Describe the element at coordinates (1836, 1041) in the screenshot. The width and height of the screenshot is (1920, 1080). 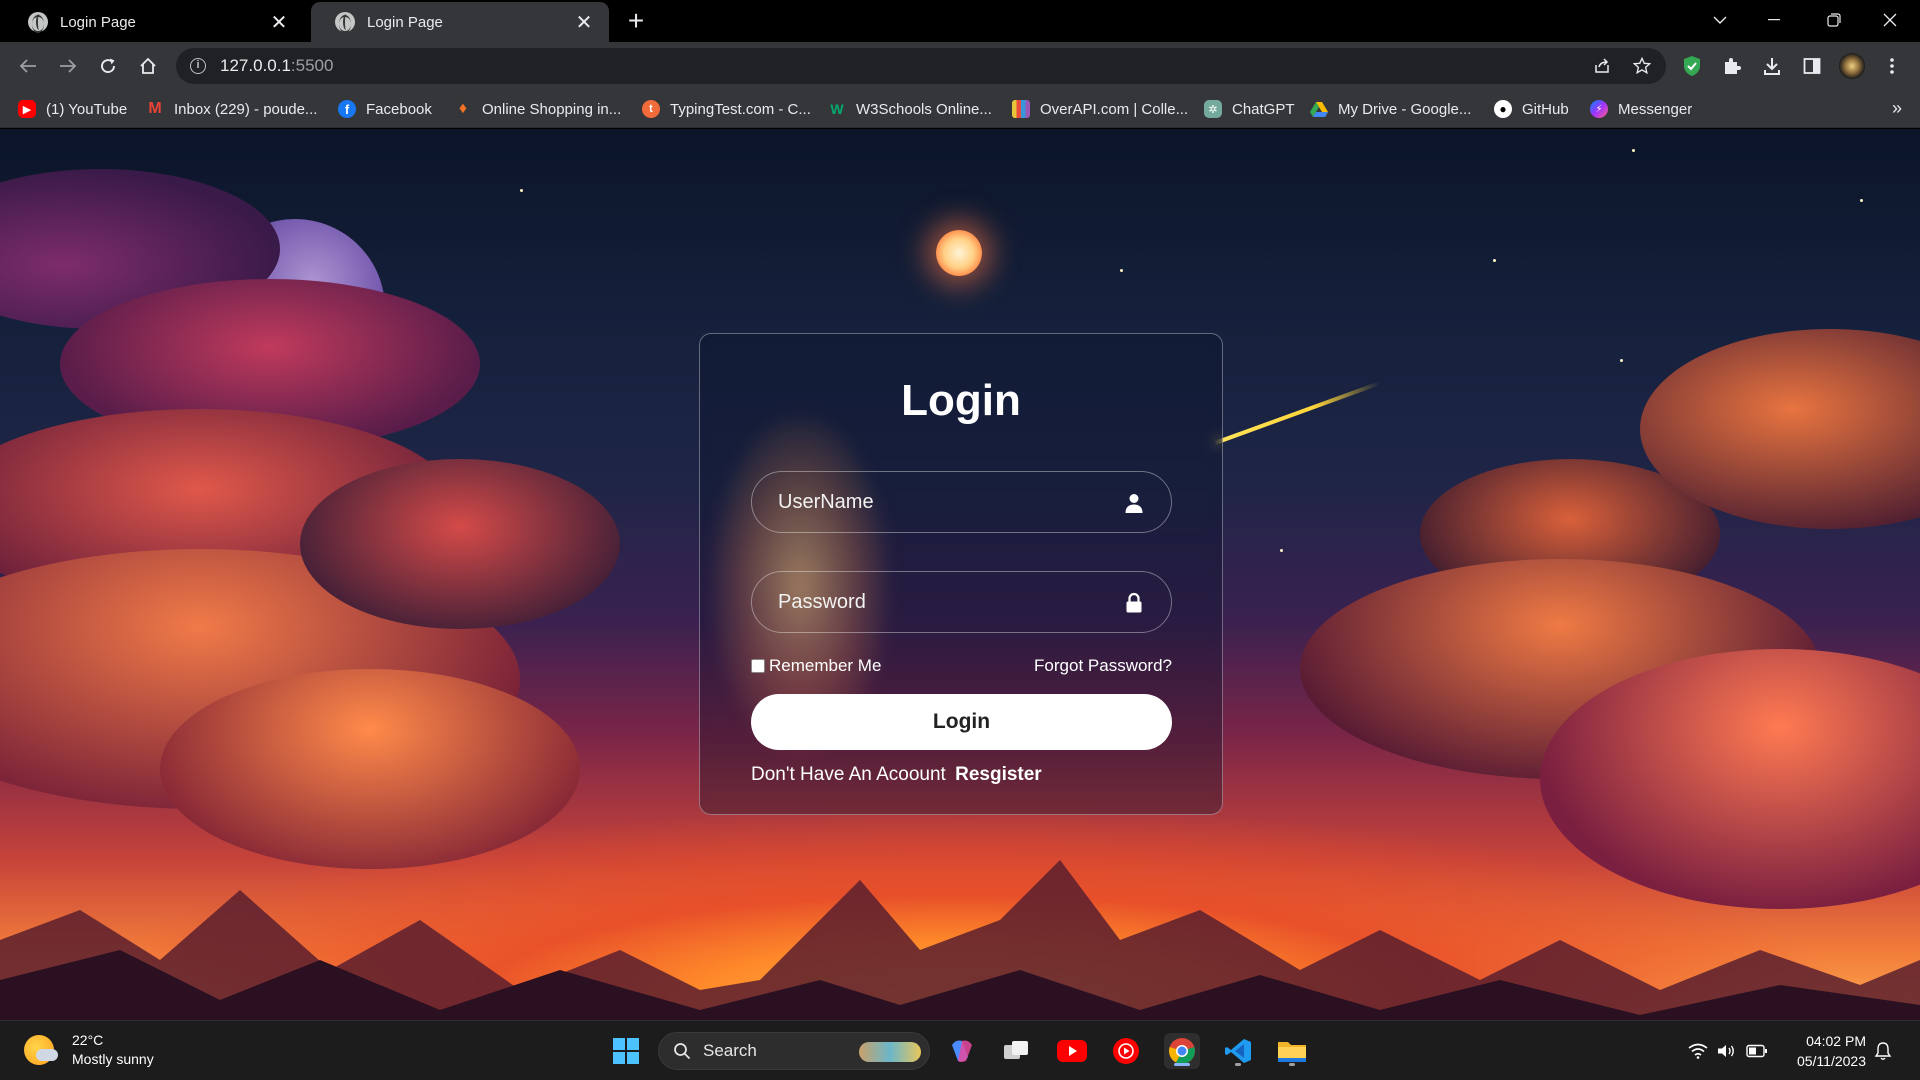
I see `clock-time: 04:02 PM` at that location.